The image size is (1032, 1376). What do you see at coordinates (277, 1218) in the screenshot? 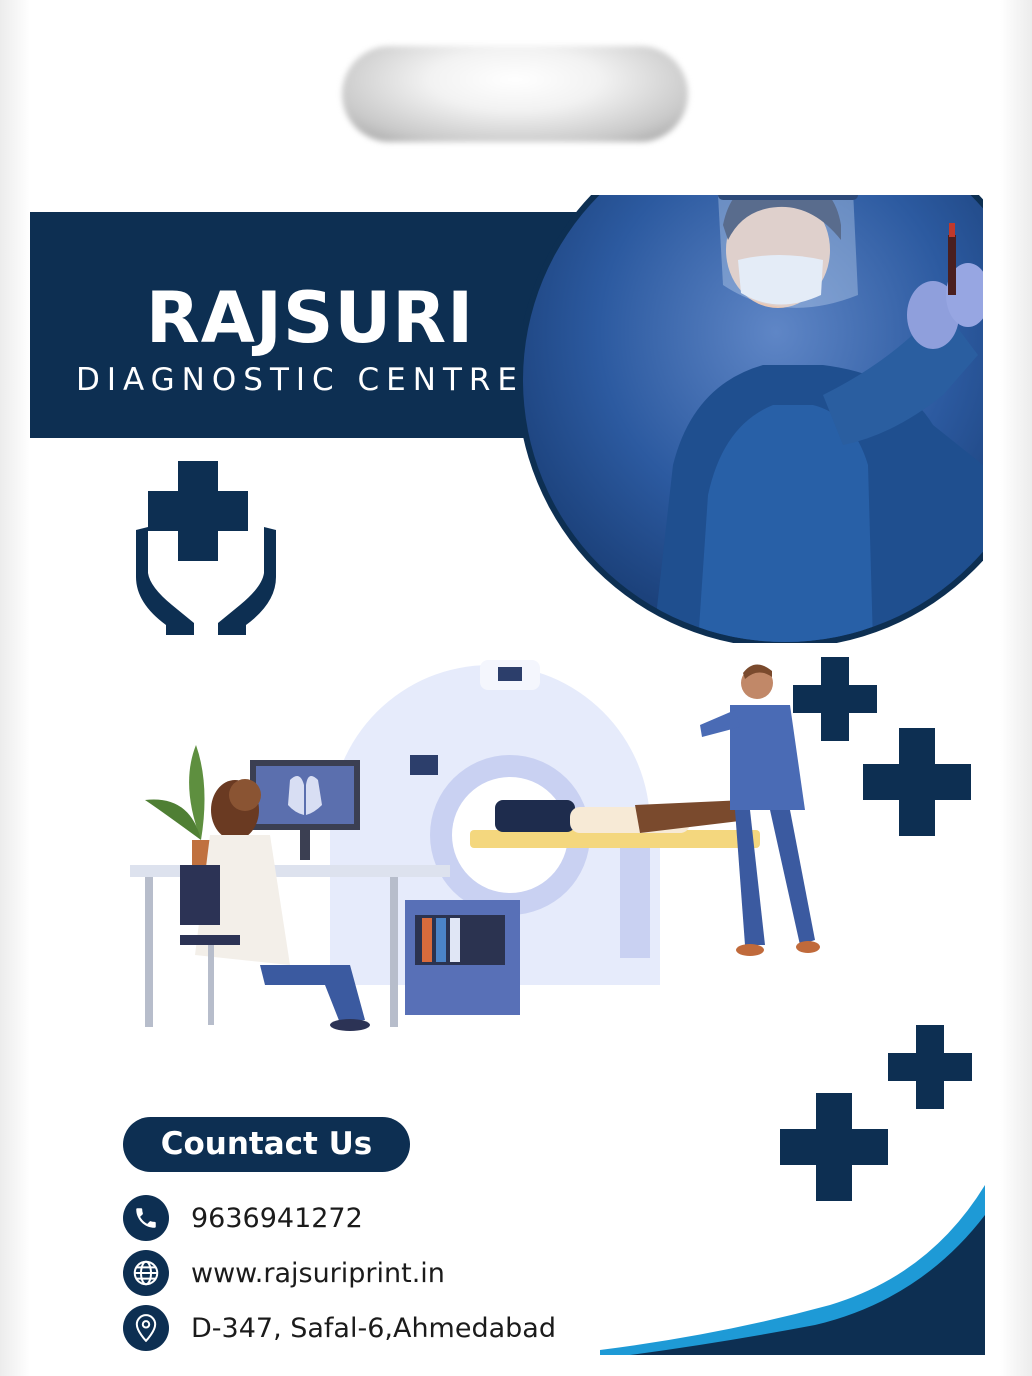
I see `phone-number: 9636941272` at bounding box center [277, 1218].